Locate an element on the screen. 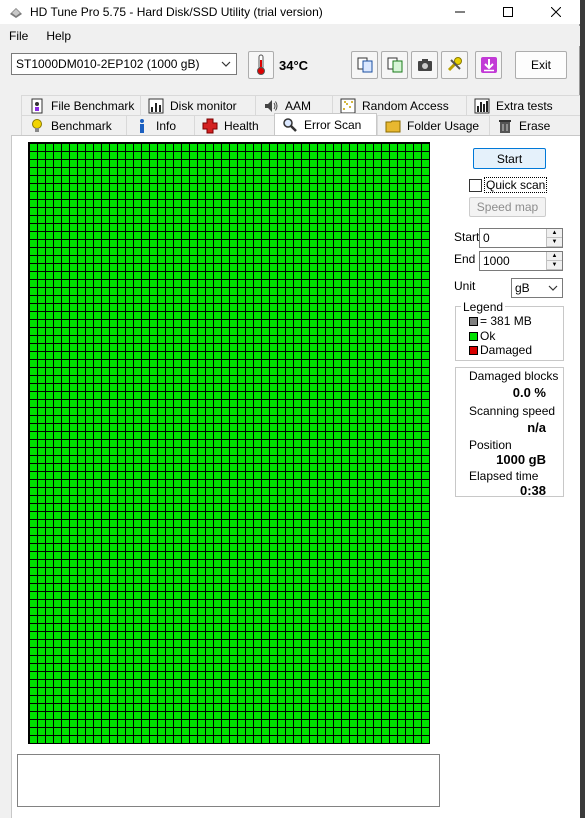 The image size is (585, 818). quick-scan-checkbox is located at coordinates (475, 185).